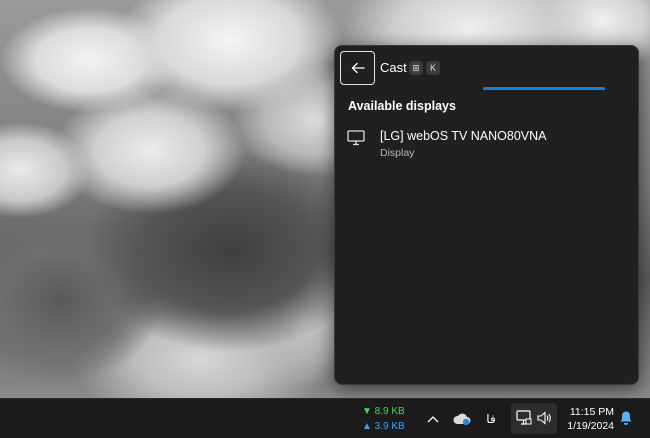  Describe the element at coordinates (383, 419) in the screenshot. I see `network-speed-widget: ▼ 8.9 KB ▲ 3.9 KB` at that location.